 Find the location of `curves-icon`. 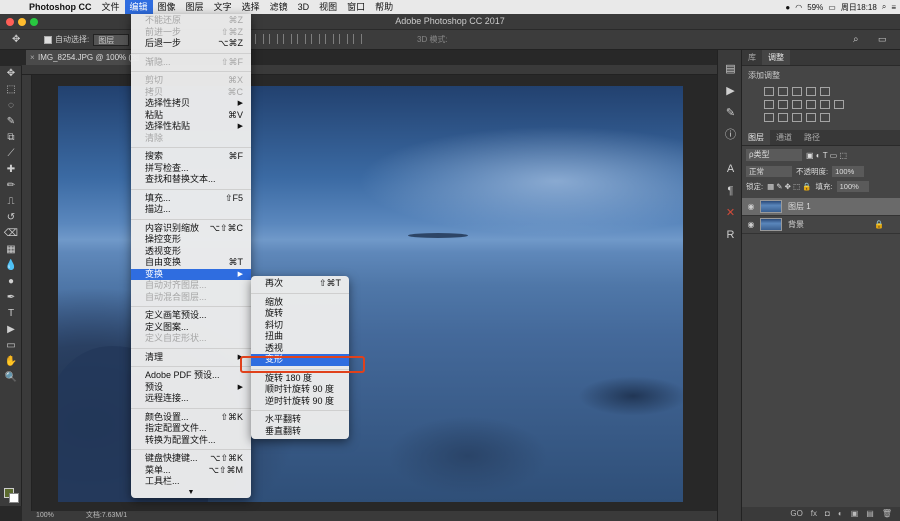

curves-icon is located at coordinates (797, 91).